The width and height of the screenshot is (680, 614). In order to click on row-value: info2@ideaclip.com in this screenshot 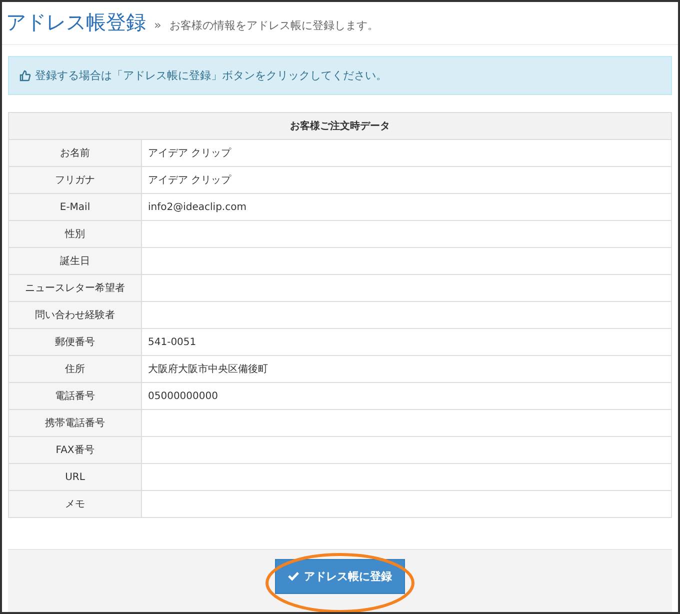, I will do `click(407, 207)`.